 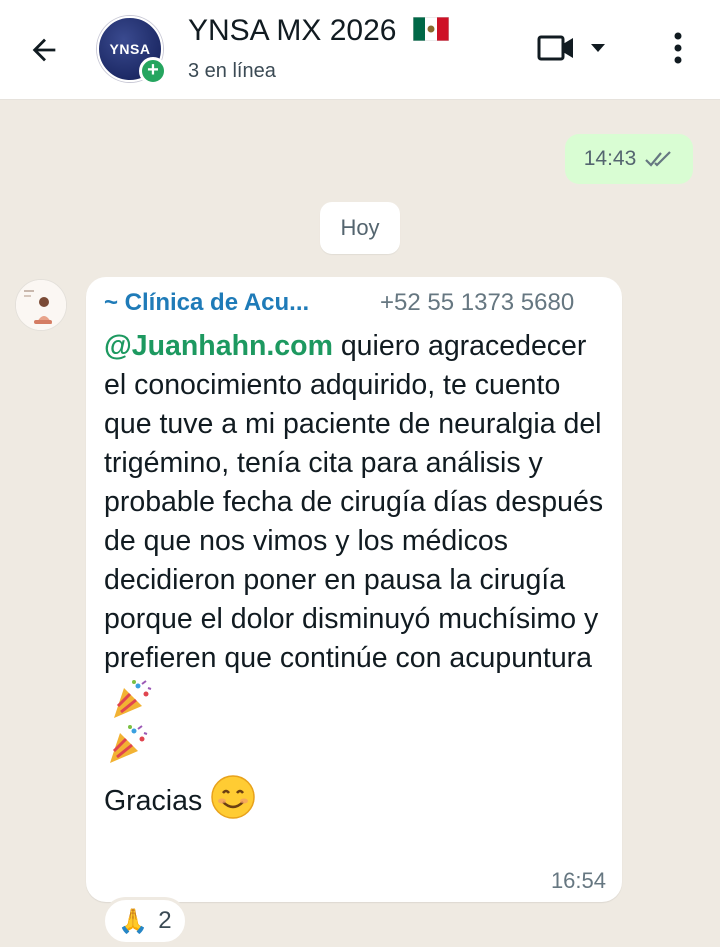 What do you see at coordinates (430, 29) in the screenshot?
I see `mexico-flag-icon` at bounding box center [430, 29].